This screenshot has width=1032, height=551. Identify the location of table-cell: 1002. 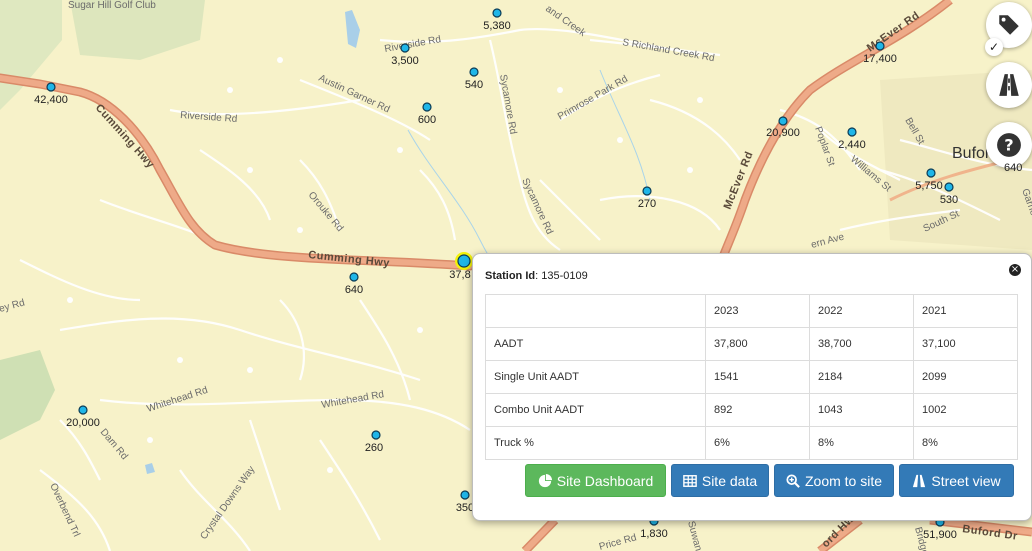
(965, 410).